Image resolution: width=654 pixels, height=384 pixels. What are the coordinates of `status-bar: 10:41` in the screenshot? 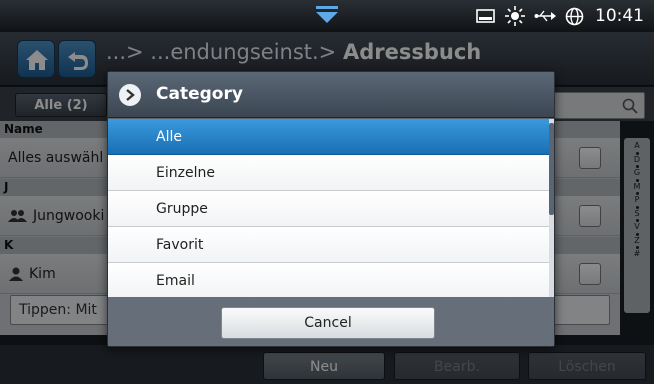 It's located at (327, 16).